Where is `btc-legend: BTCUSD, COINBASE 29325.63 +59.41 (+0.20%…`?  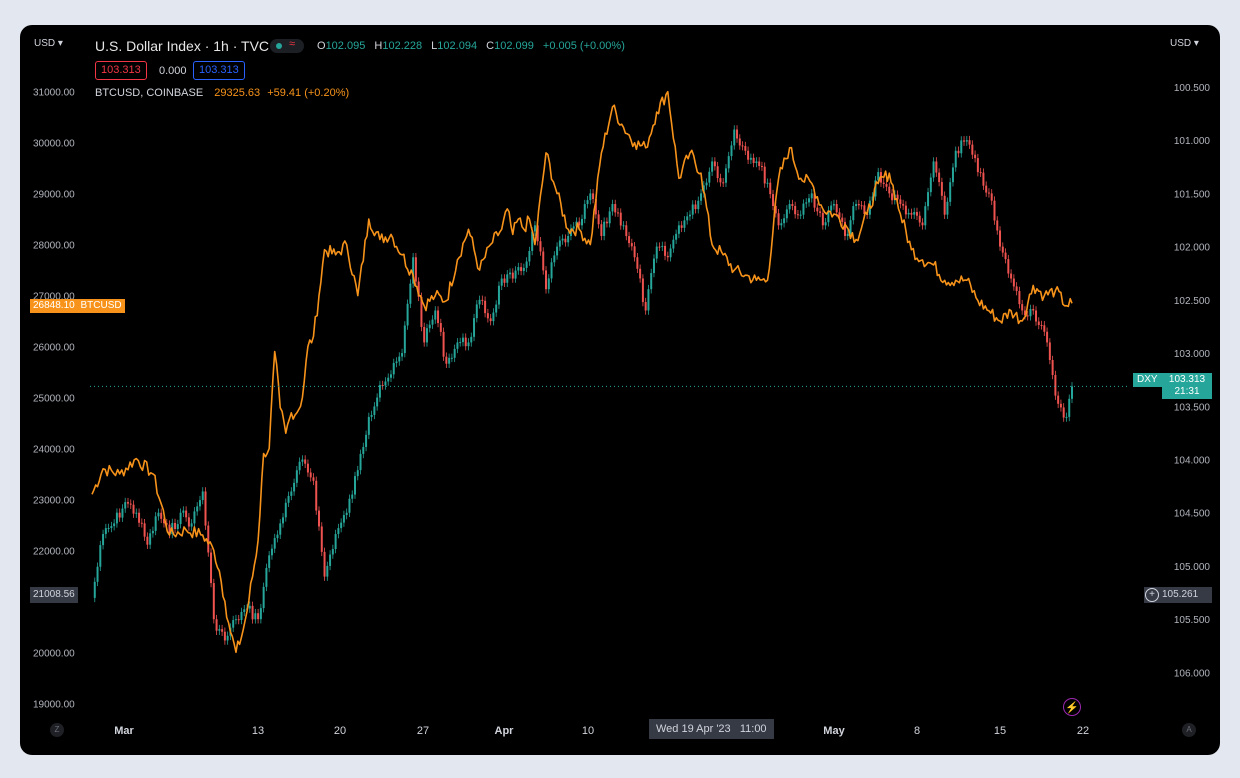 btc-legend: BTCUSD, COINBASE 29325.63 +59.41 (+0.20%… is located at coordinates (222, 93).